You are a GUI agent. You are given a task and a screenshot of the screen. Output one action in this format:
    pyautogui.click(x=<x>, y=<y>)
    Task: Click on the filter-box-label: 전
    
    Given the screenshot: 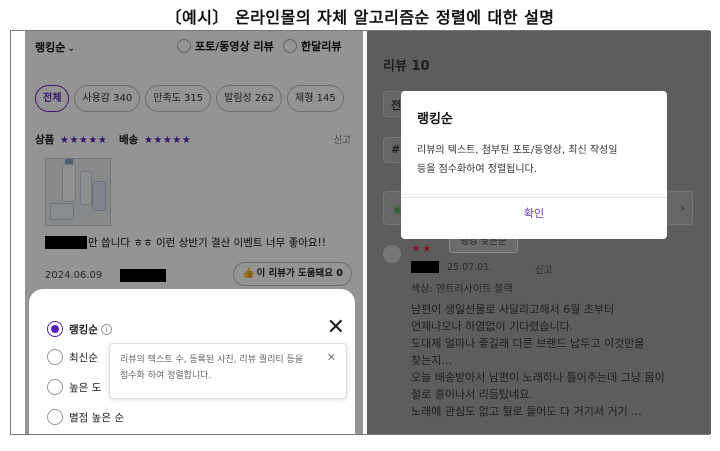 What is the action you would take?
    pyautogui.click(x=396, y=105)
    